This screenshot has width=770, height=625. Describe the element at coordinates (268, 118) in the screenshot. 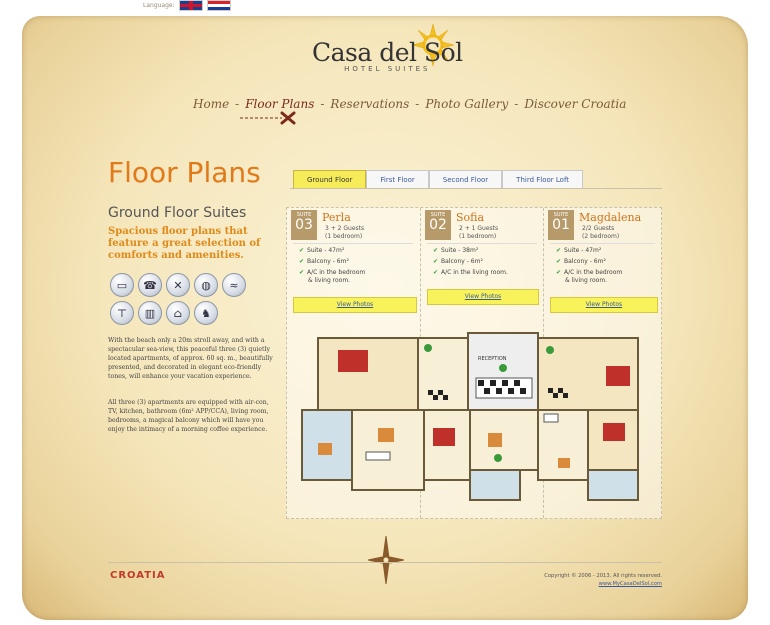

I see `active-x-marker-icon` at that location.